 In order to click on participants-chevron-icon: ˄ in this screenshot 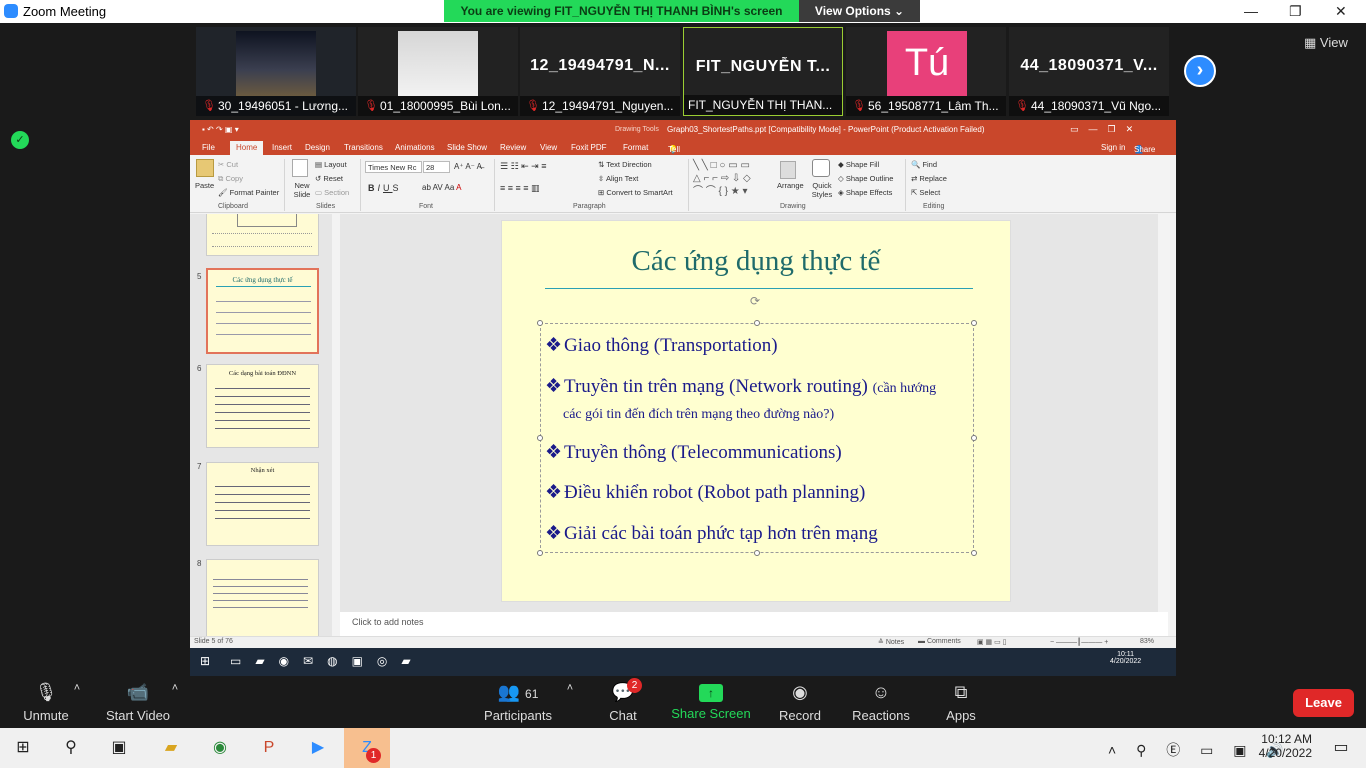, I will do `click(570, 702)`.